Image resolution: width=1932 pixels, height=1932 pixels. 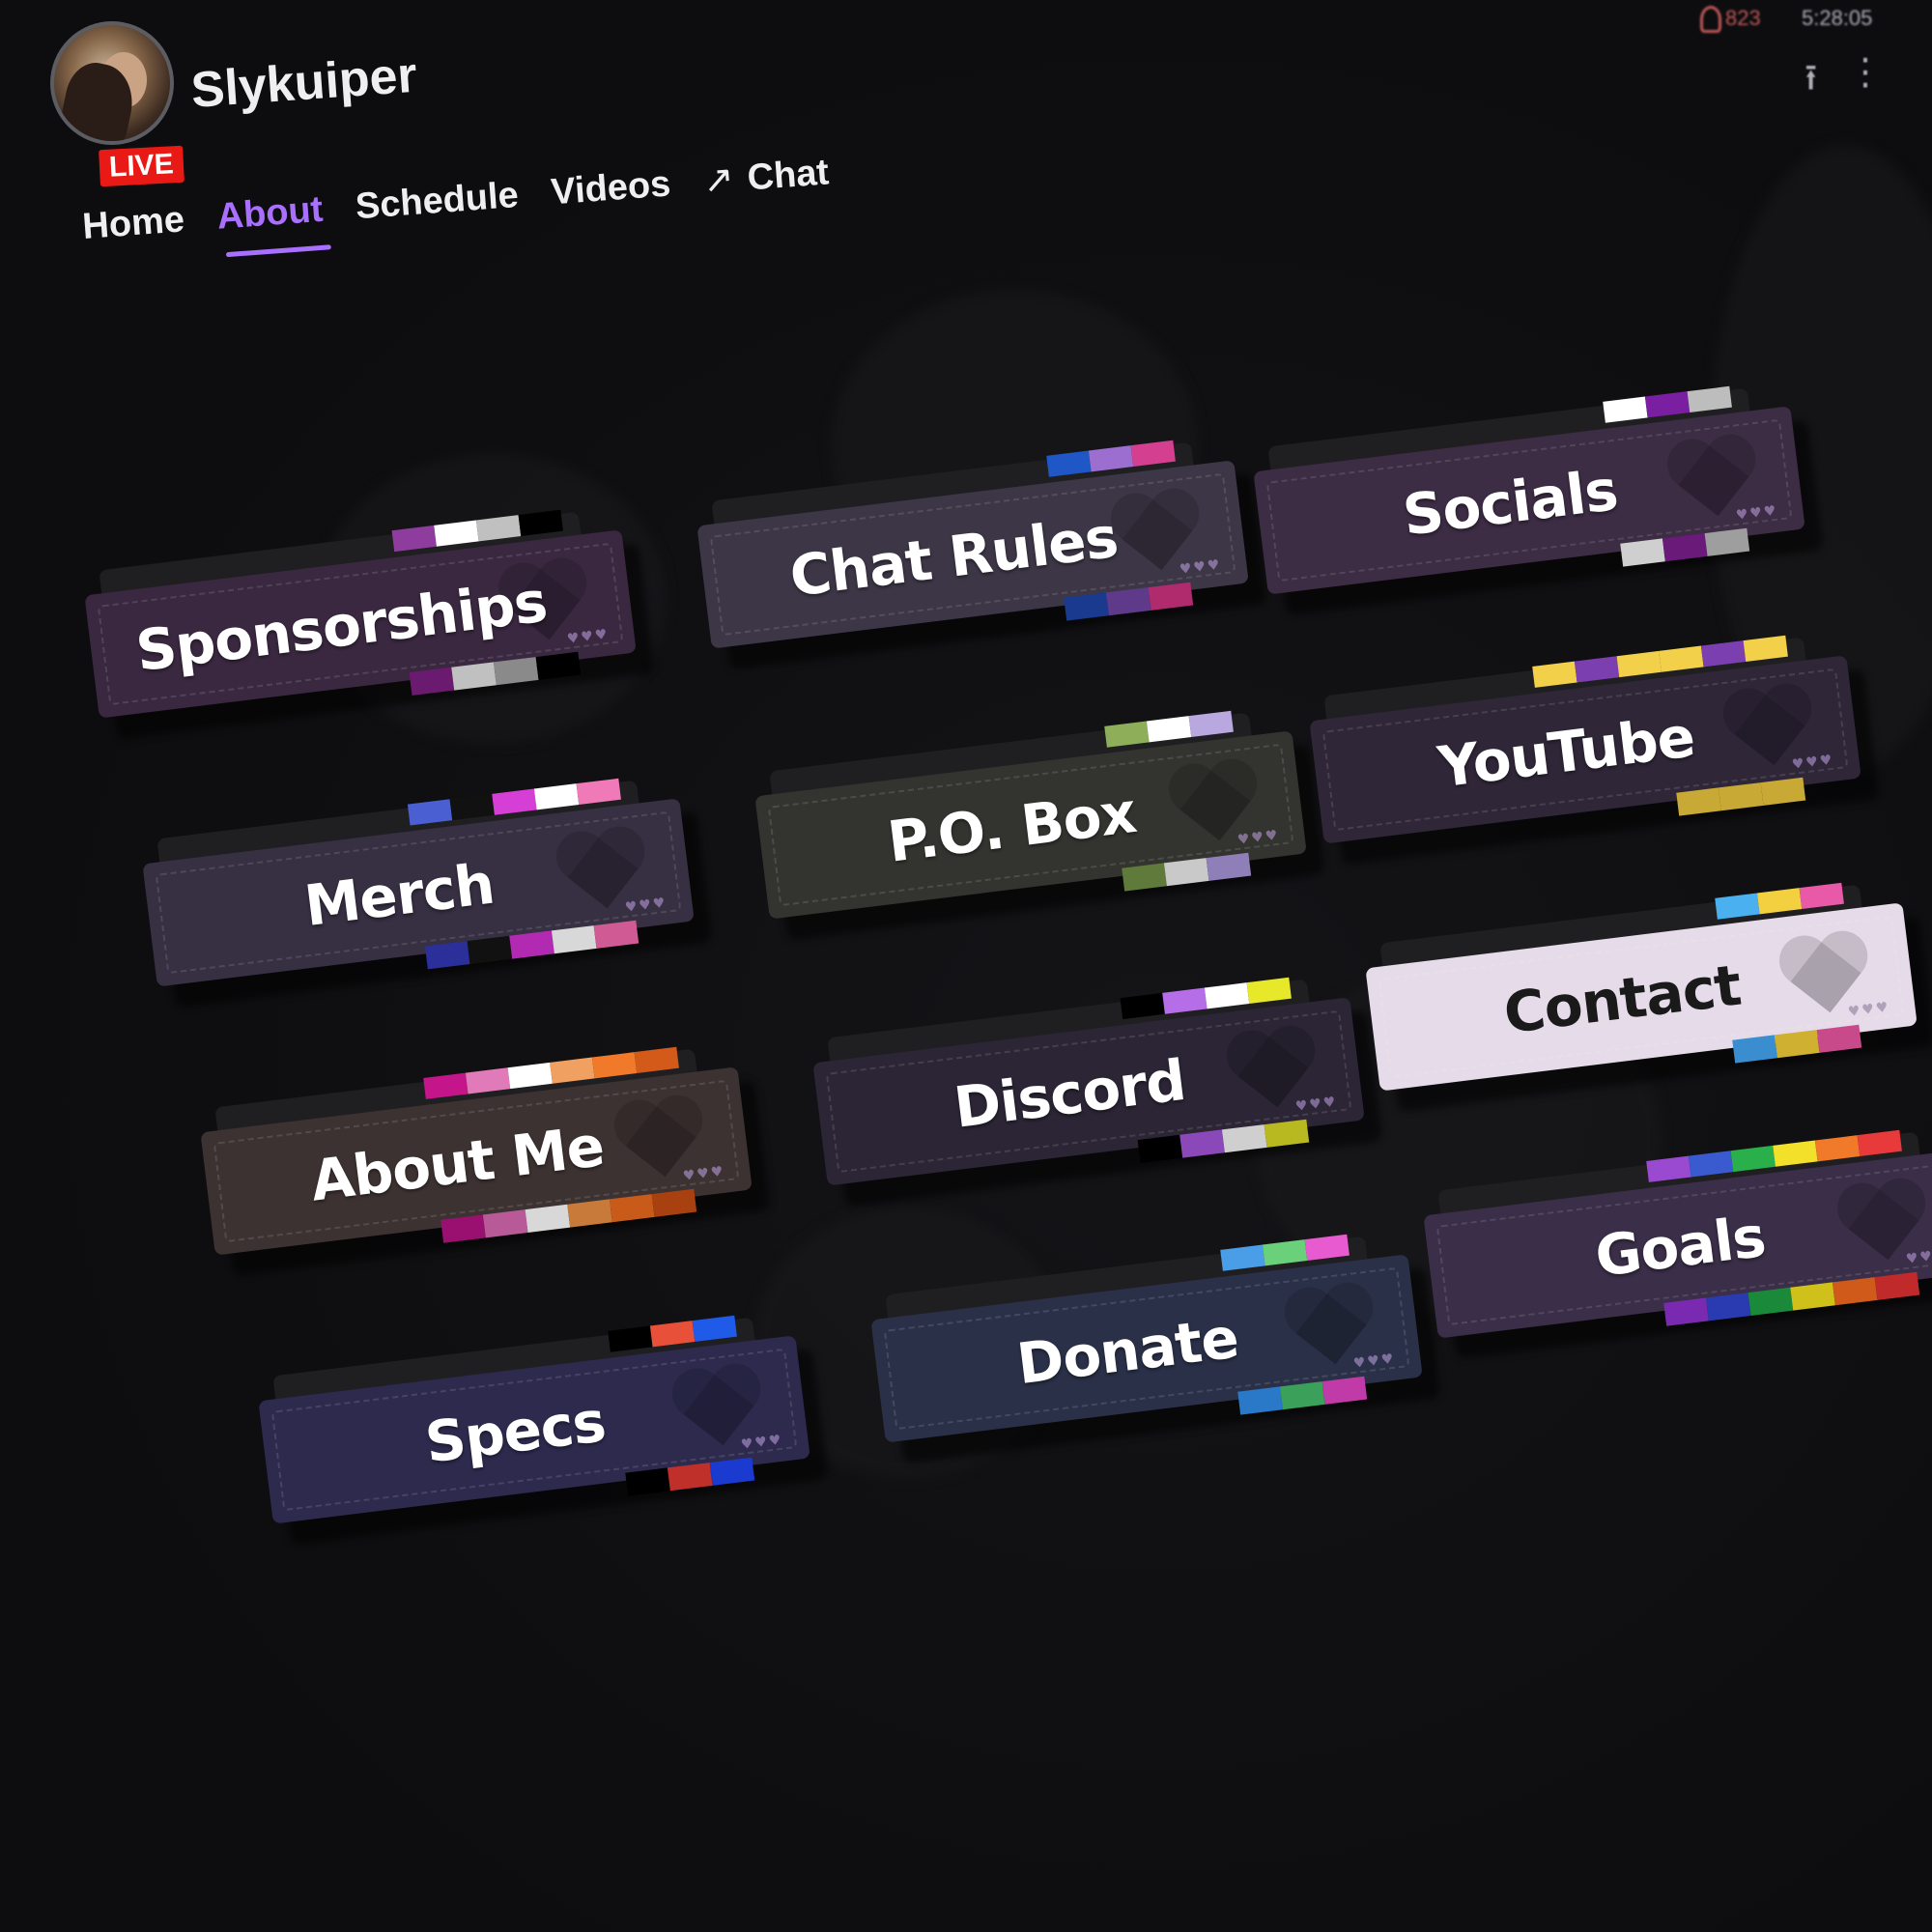 What do you see at coordinates (1096, 1092) in the screenshot?
I see `panel-discord: ♥♥♥ Discord` at bounding box center [1096, 1092].